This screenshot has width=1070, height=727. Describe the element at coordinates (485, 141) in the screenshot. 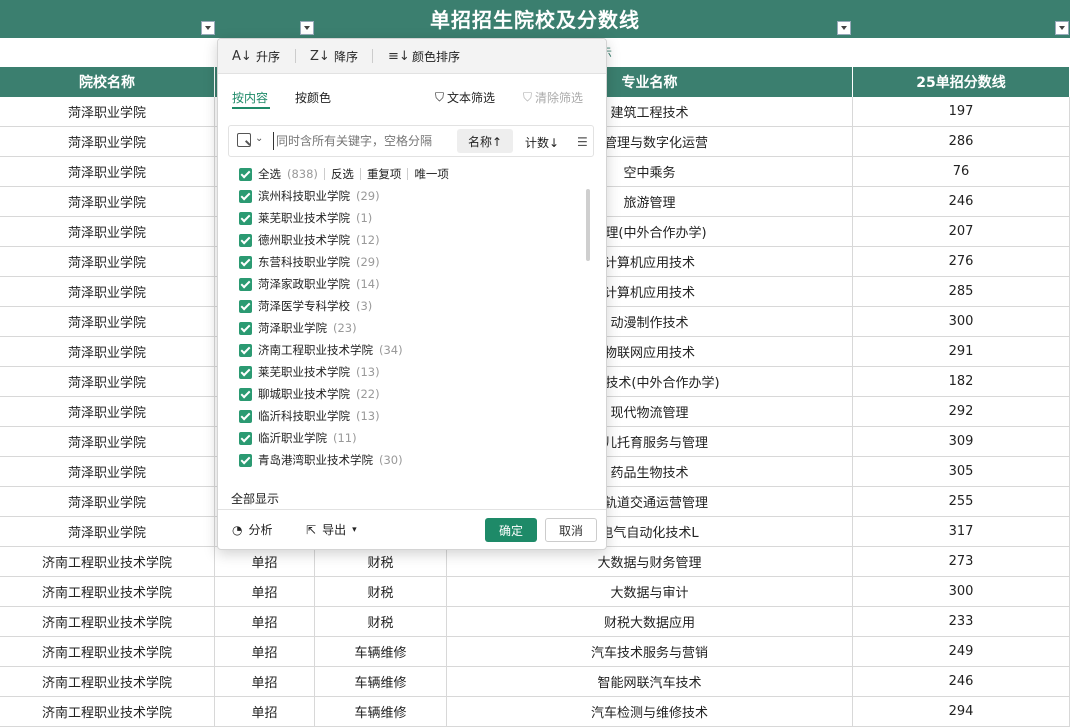

I see `sort-by-name-button: 名称↑` at that location.